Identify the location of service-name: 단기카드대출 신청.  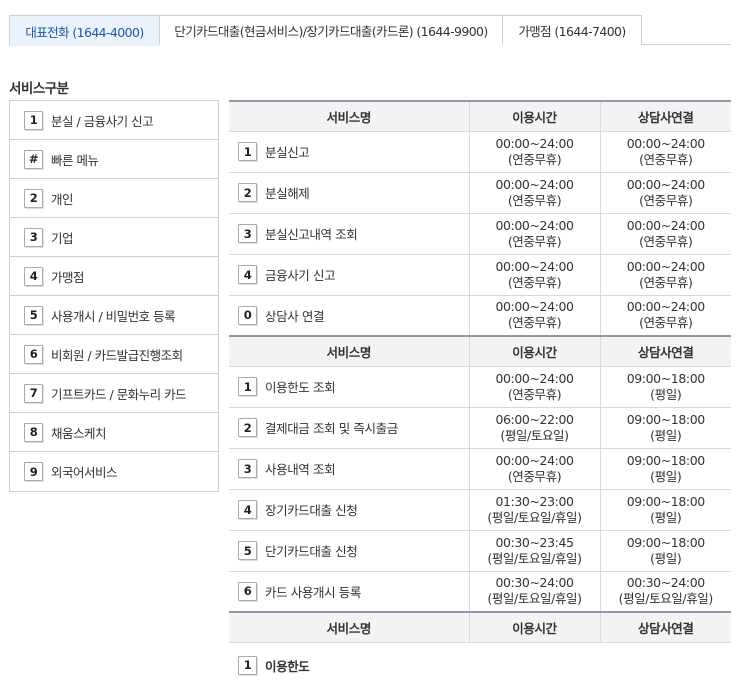
(311, 551).